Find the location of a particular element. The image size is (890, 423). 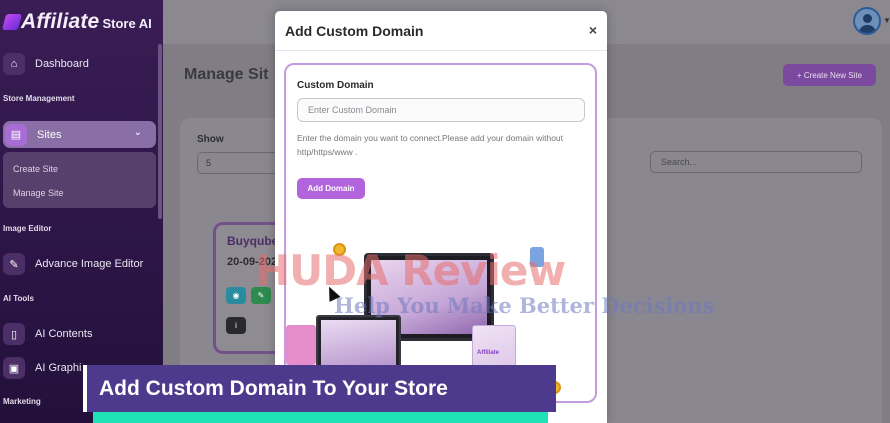

show-entries-select: 5 is located at coordinates (242, 163).